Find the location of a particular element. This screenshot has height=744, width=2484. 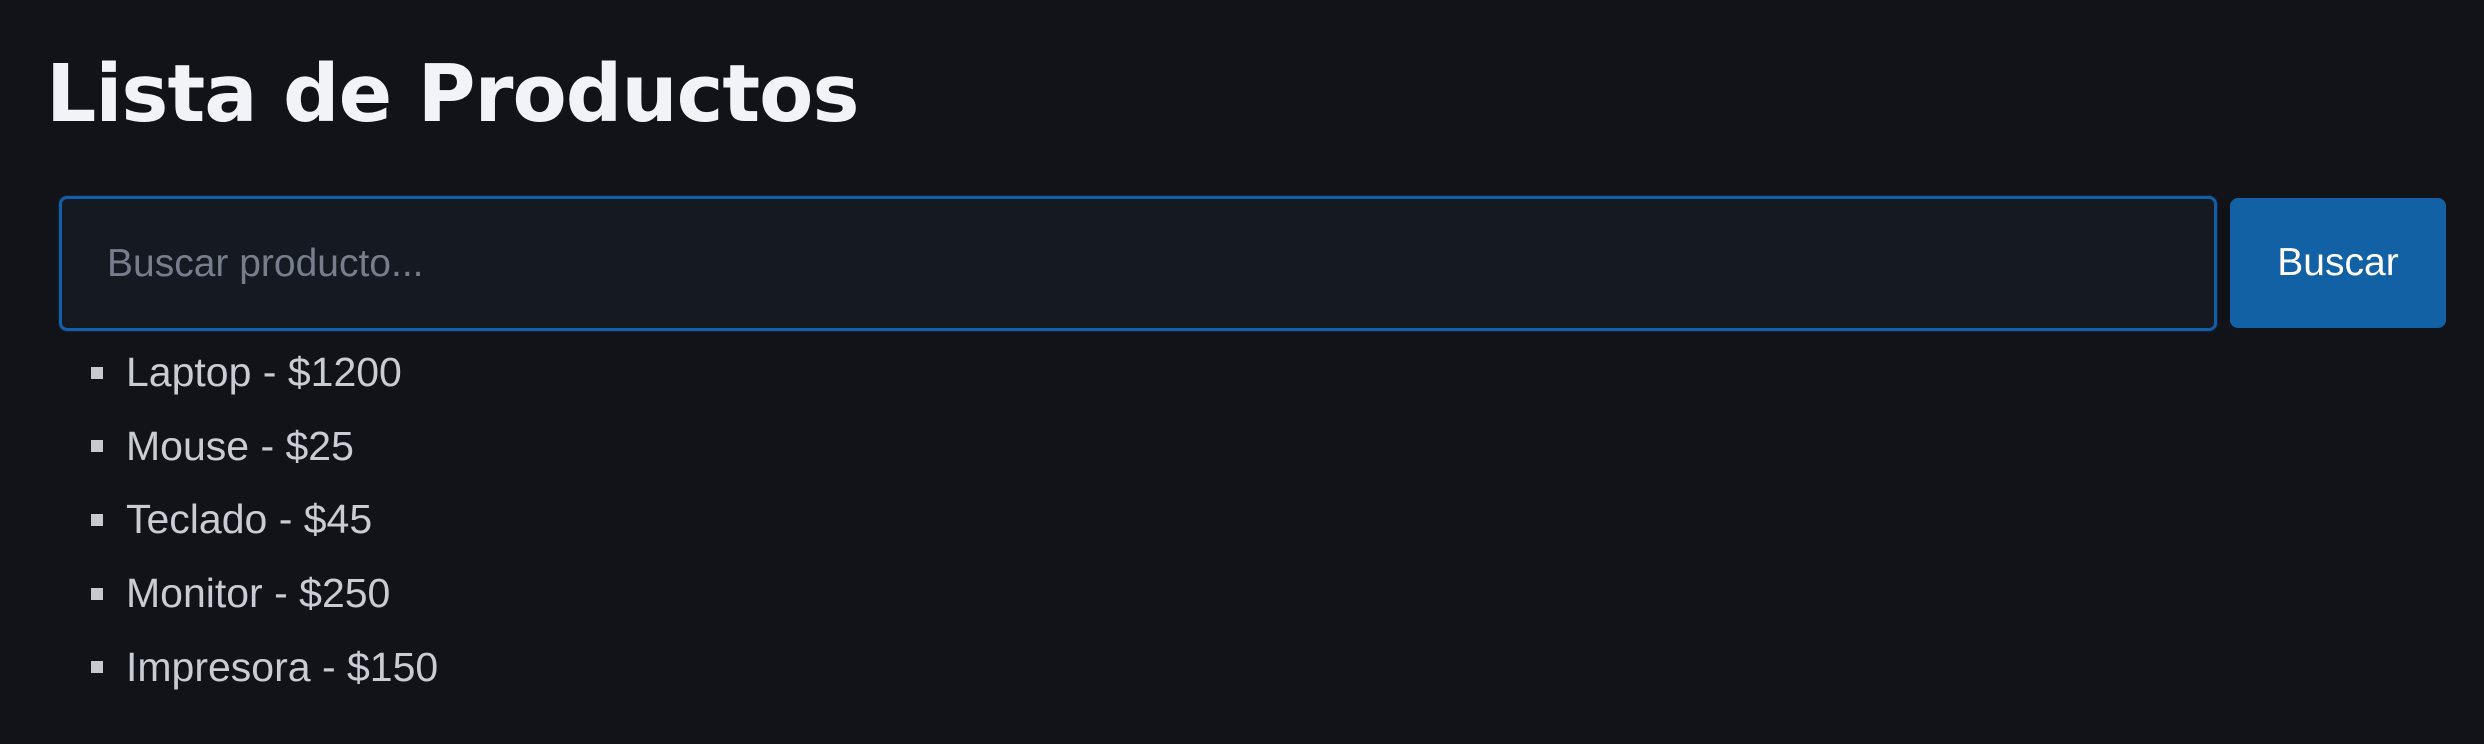

list-item: Laptop - $1200 is located at coordinates (264, 373).